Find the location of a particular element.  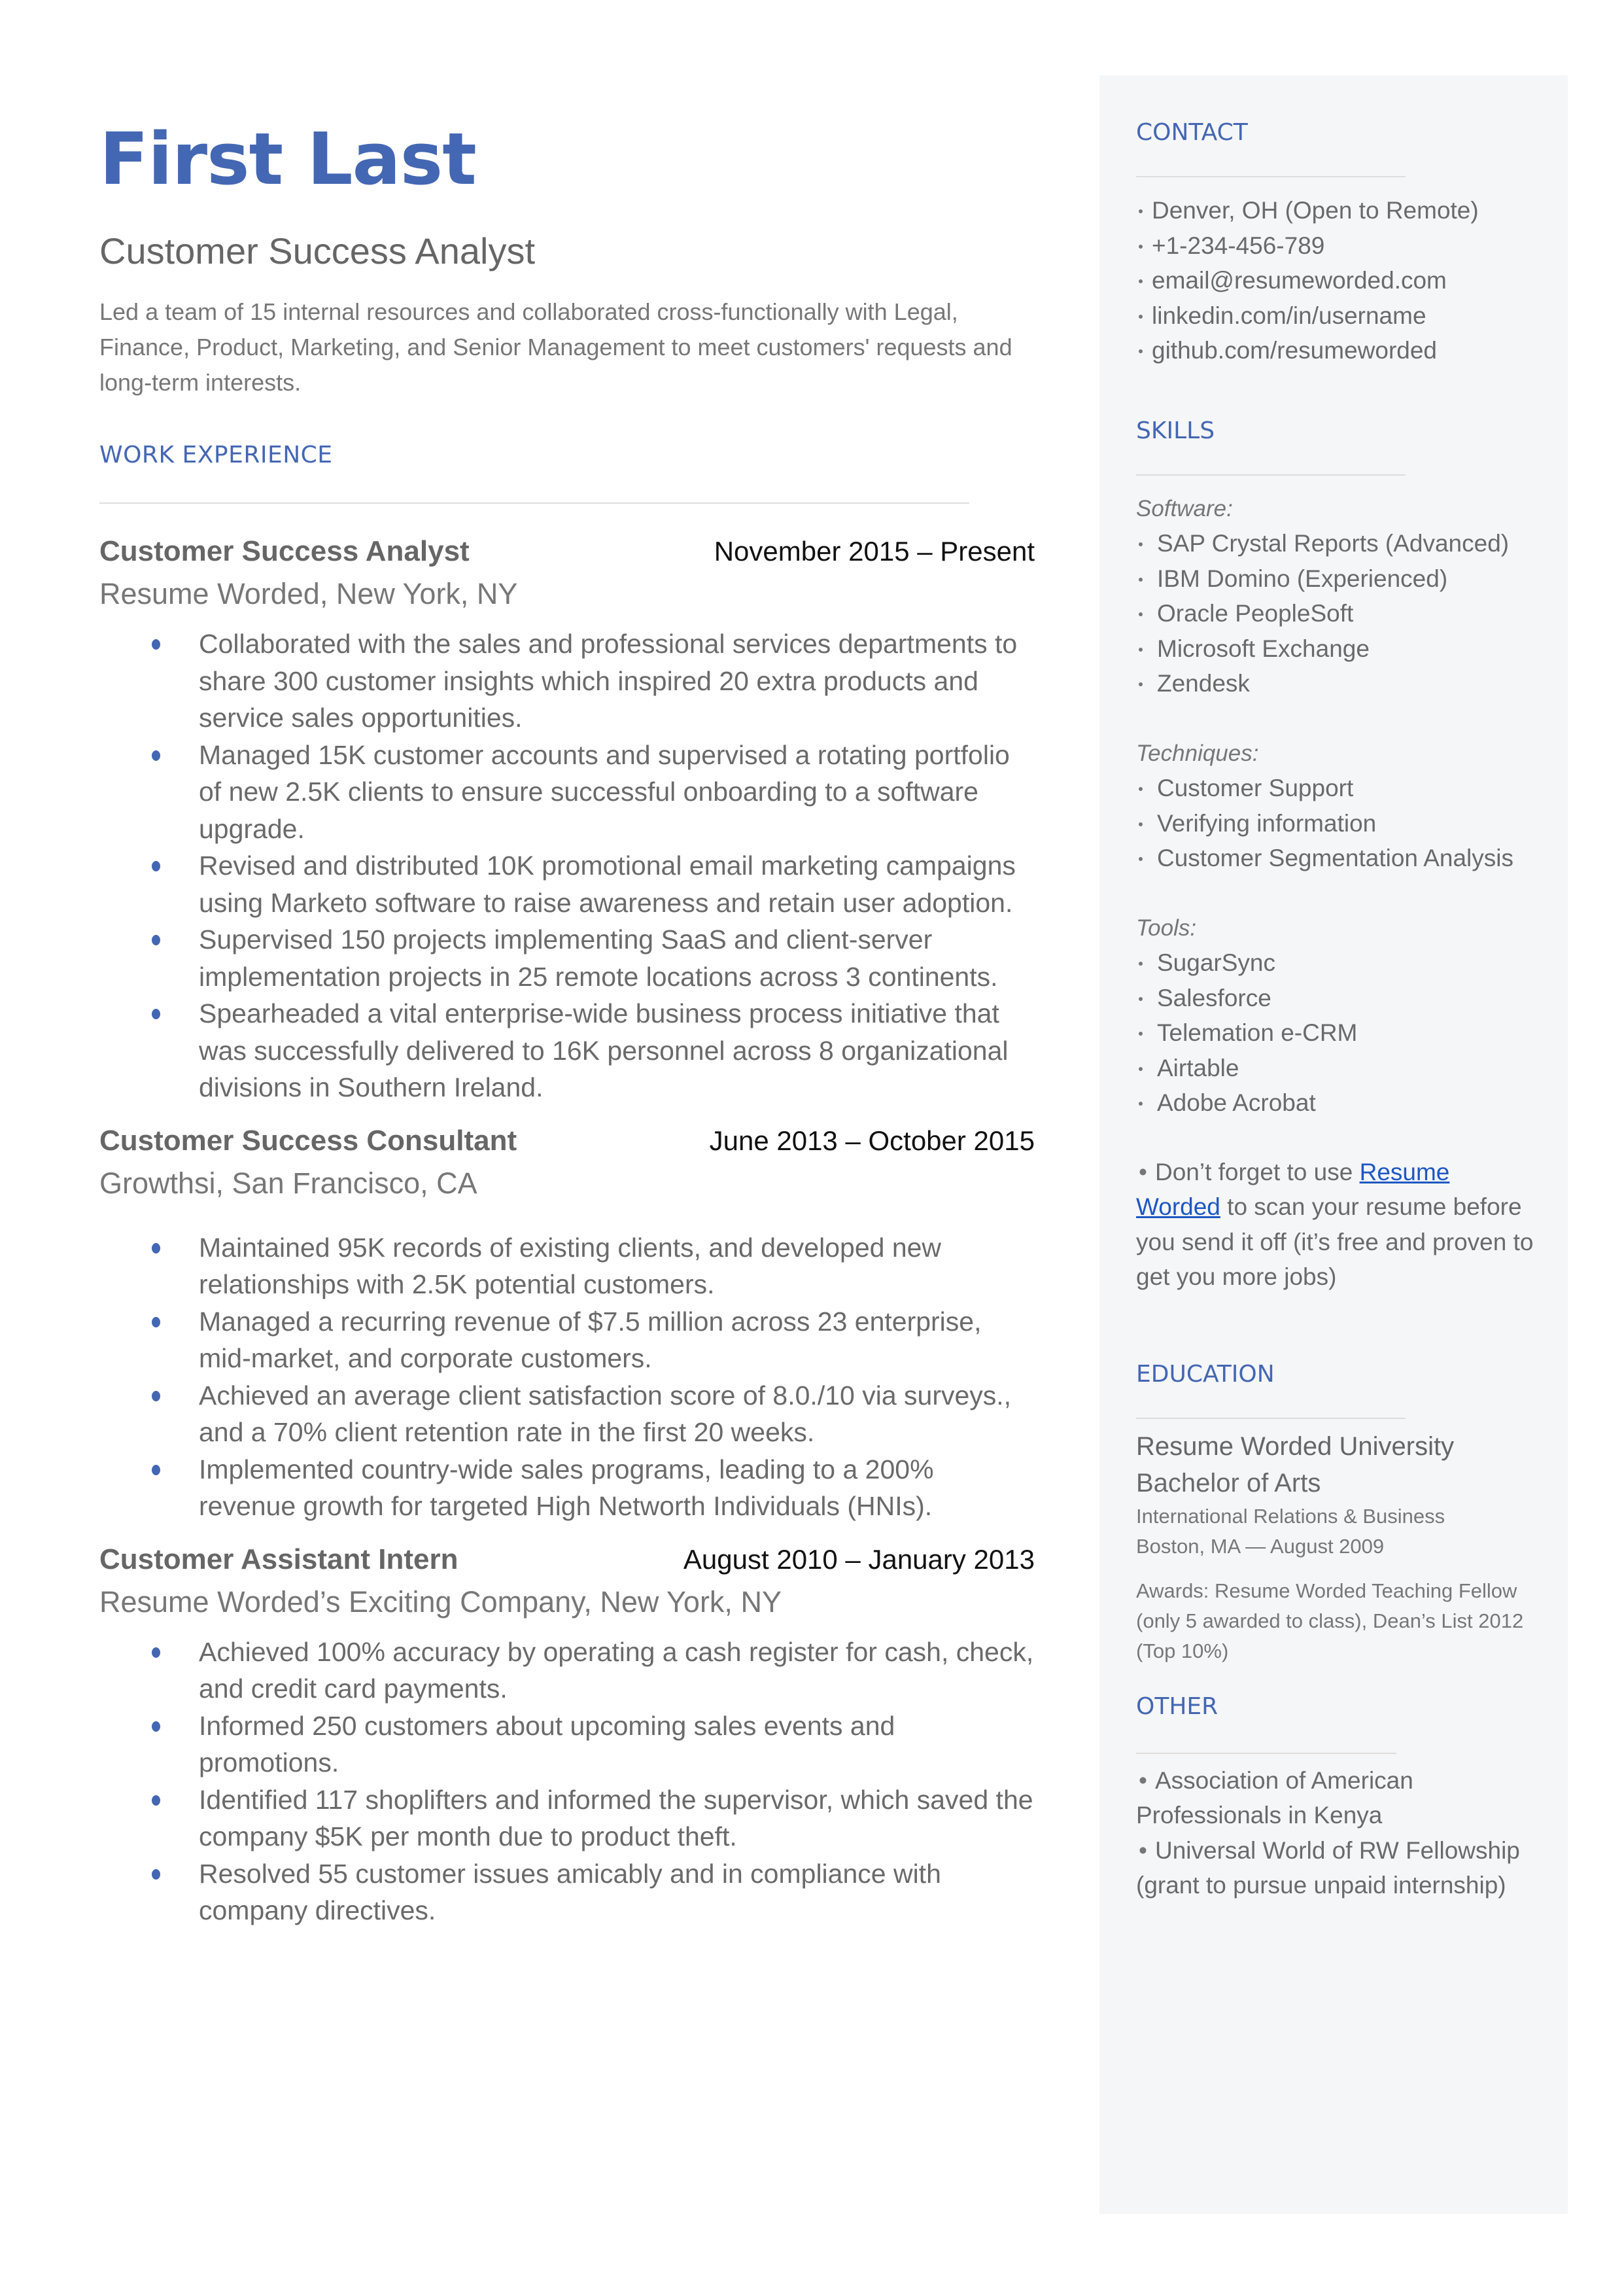

contact-item: linkedin.com/in/username is located at coordinates (1335, 316).